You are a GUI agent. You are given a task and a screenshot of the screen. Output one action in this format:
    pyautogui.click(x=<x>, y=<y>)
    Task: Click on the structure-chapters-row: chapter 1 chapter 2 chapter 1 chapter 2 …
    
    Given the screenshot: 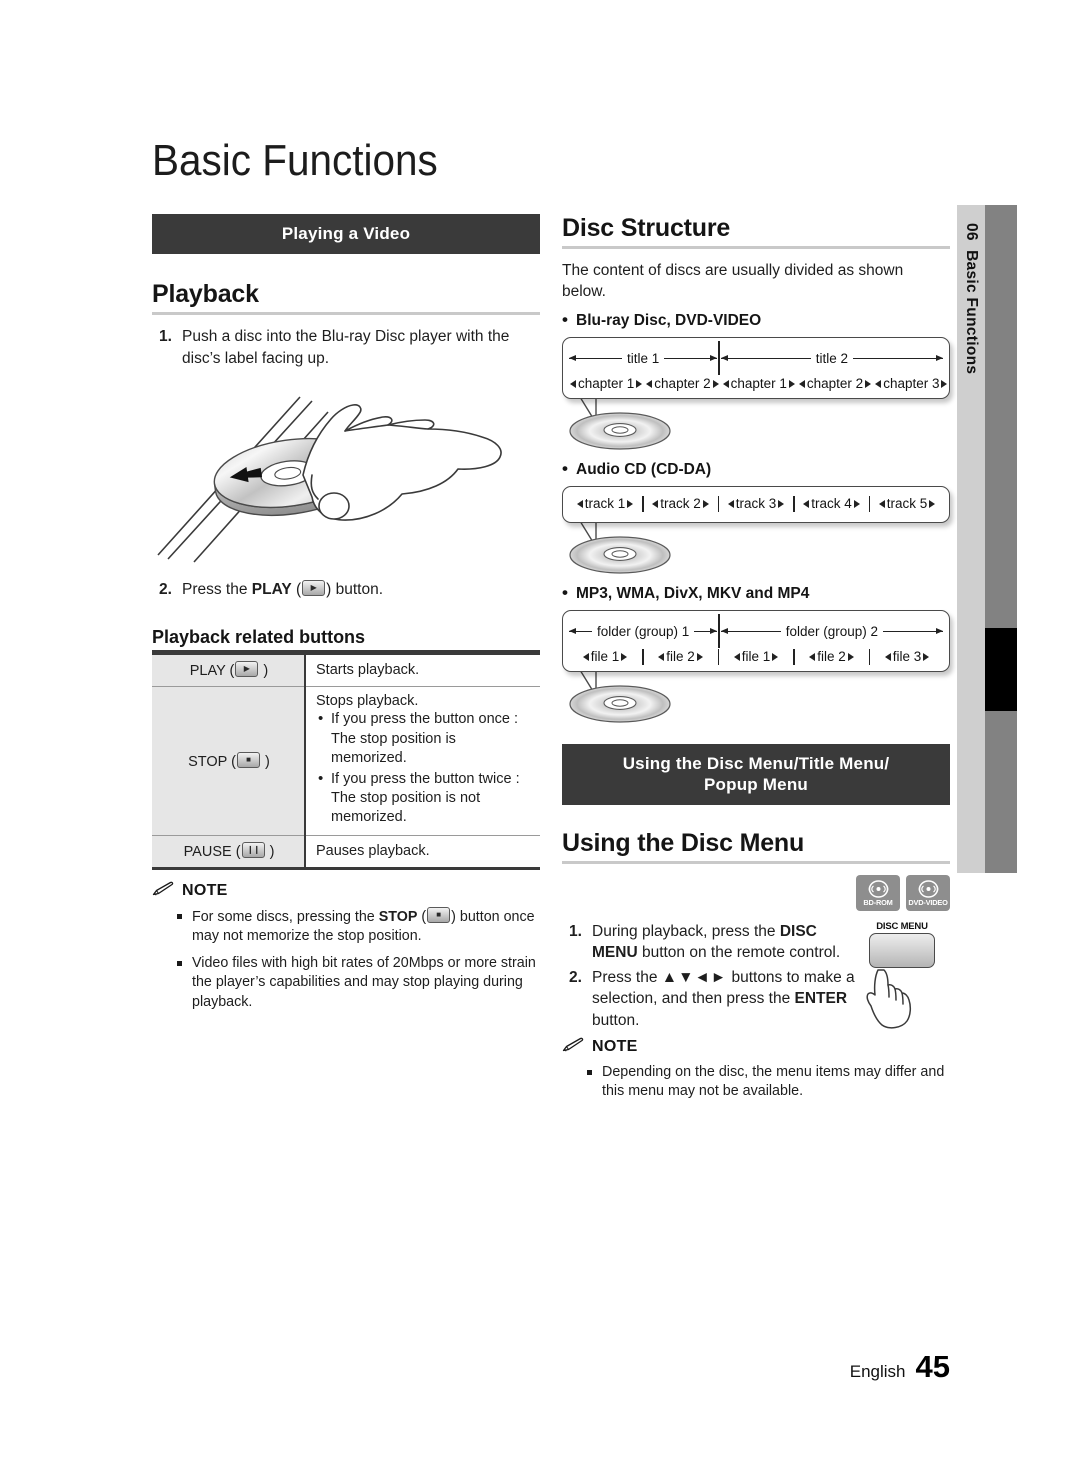 What is the action you would take?
    pyautogui.click(x=758, y=383)
    